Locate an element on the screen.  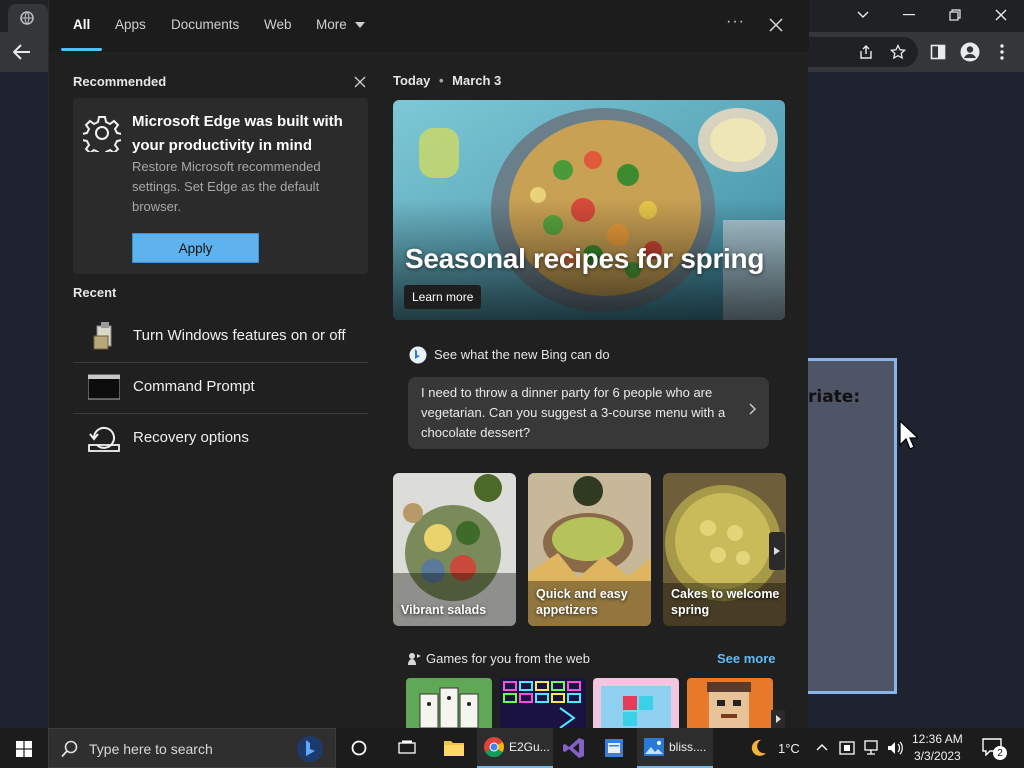
game-tile-blocks is located at coordinates (636, 703).